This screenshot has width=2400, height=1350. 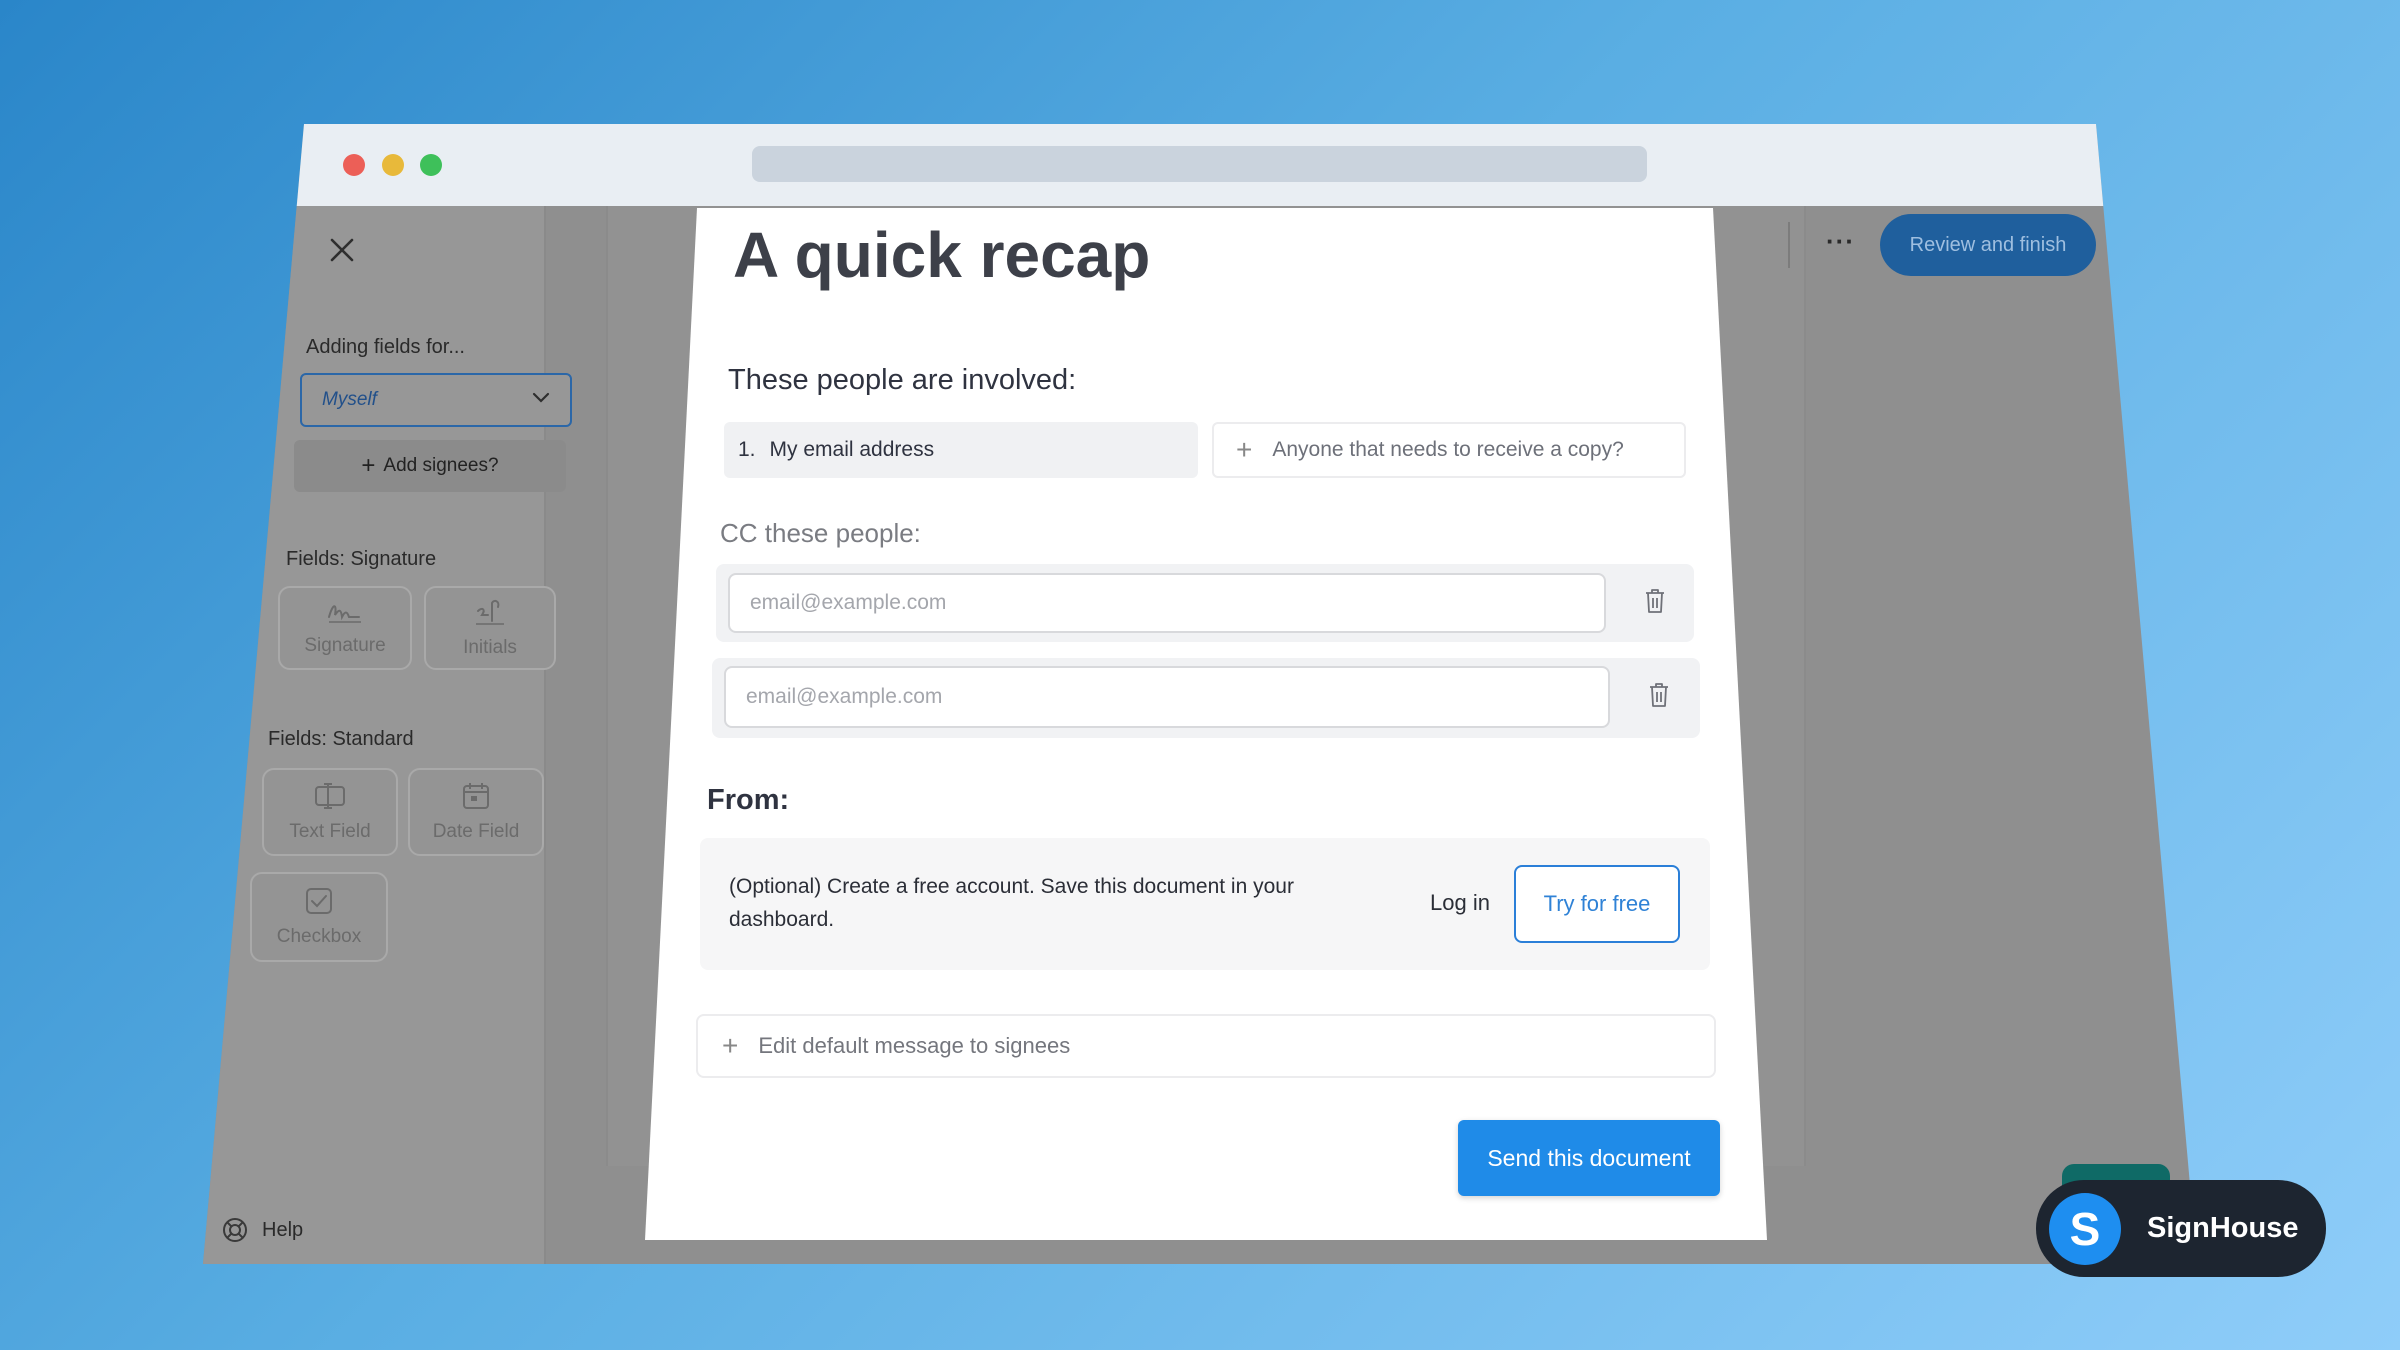 What do you see at coordinates (1460, 903) in the screenshot?
I see `log-in-link: Log in` at bounding box center [1460, 903].